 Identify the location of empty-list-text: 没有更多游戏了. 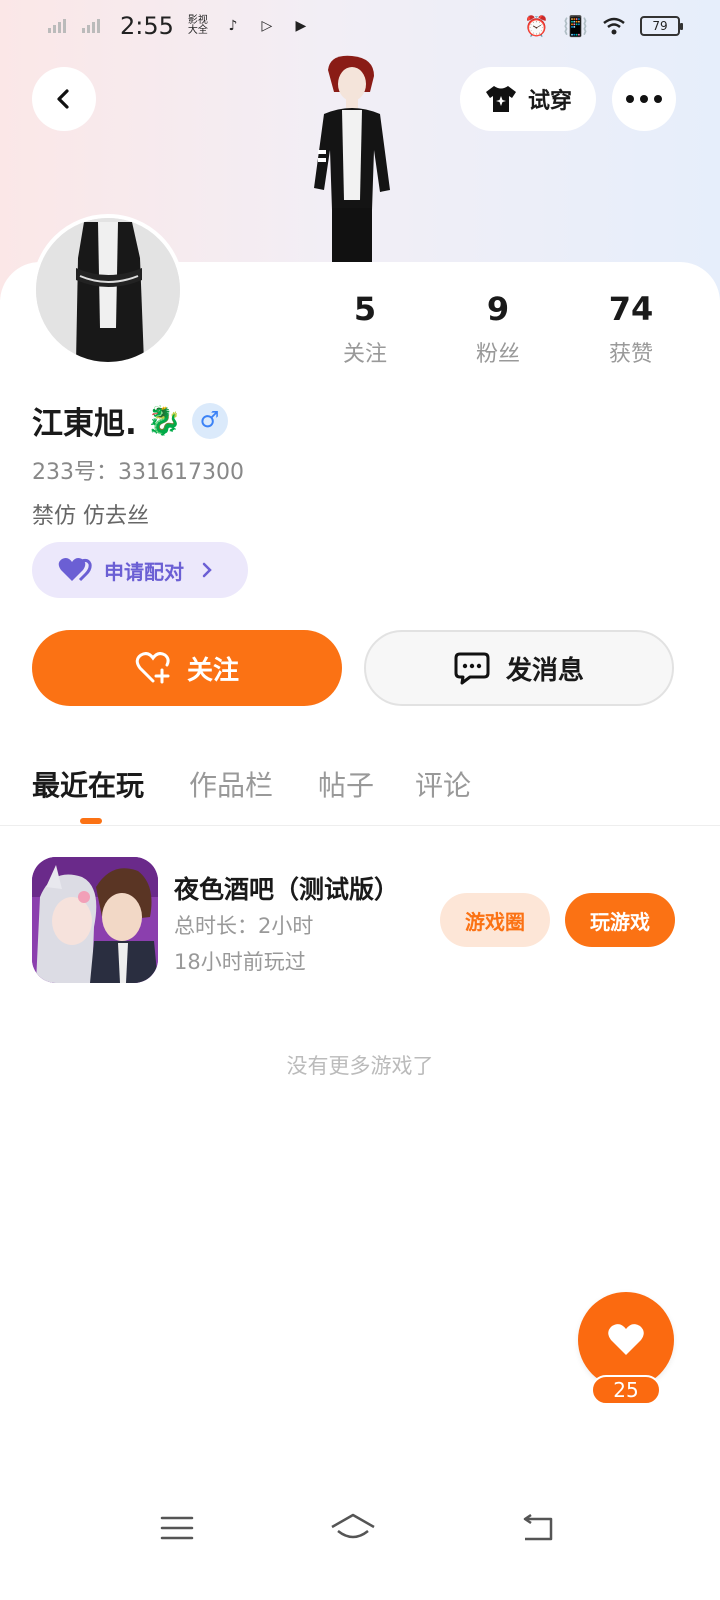
(360, 1066).